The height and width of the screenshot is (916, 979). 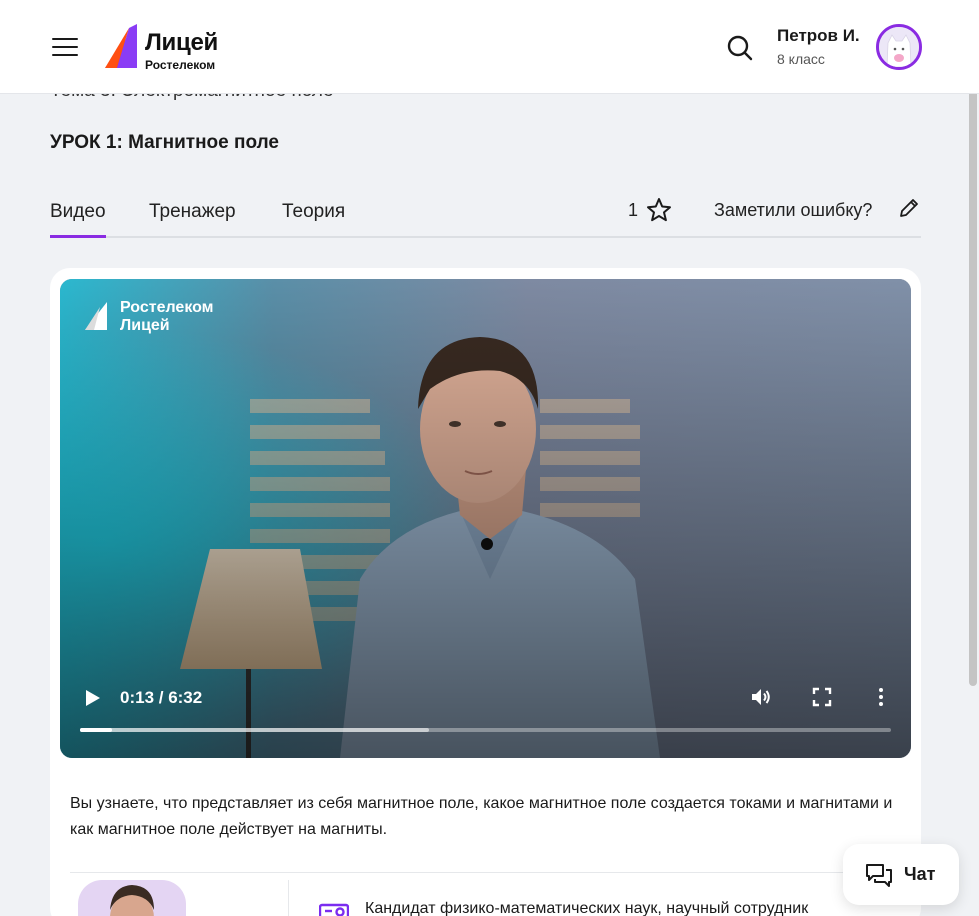 I want to click on report-error-label: Заметили ошибку?, so click(x=793, y=210).